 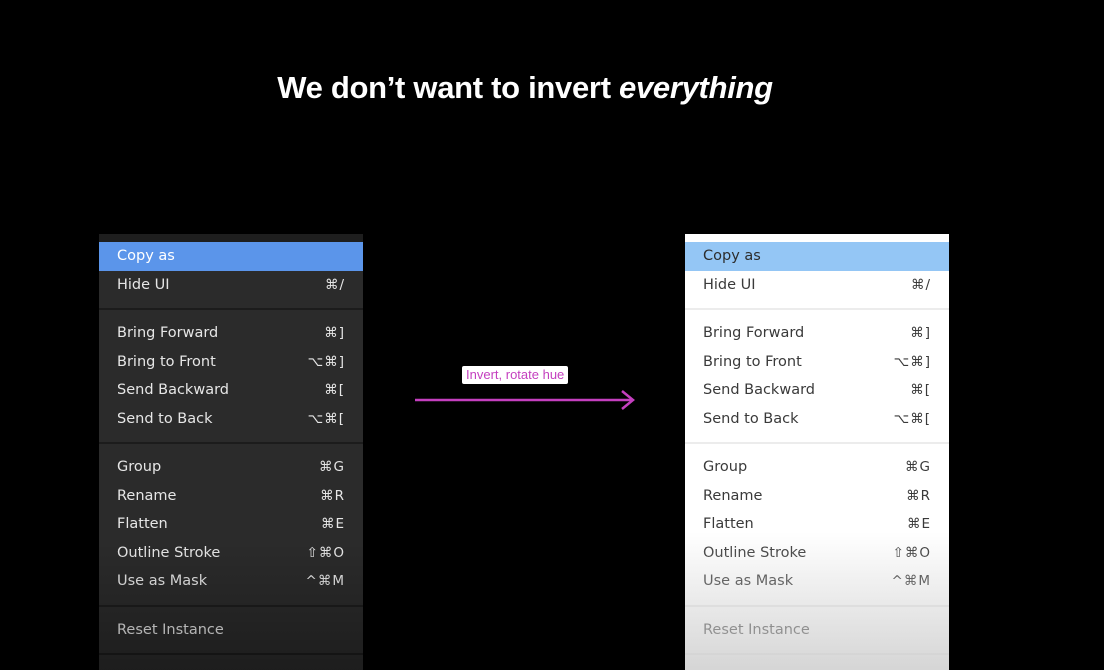 I want to click on right-arrow-icon, so click(x=525, y=400).